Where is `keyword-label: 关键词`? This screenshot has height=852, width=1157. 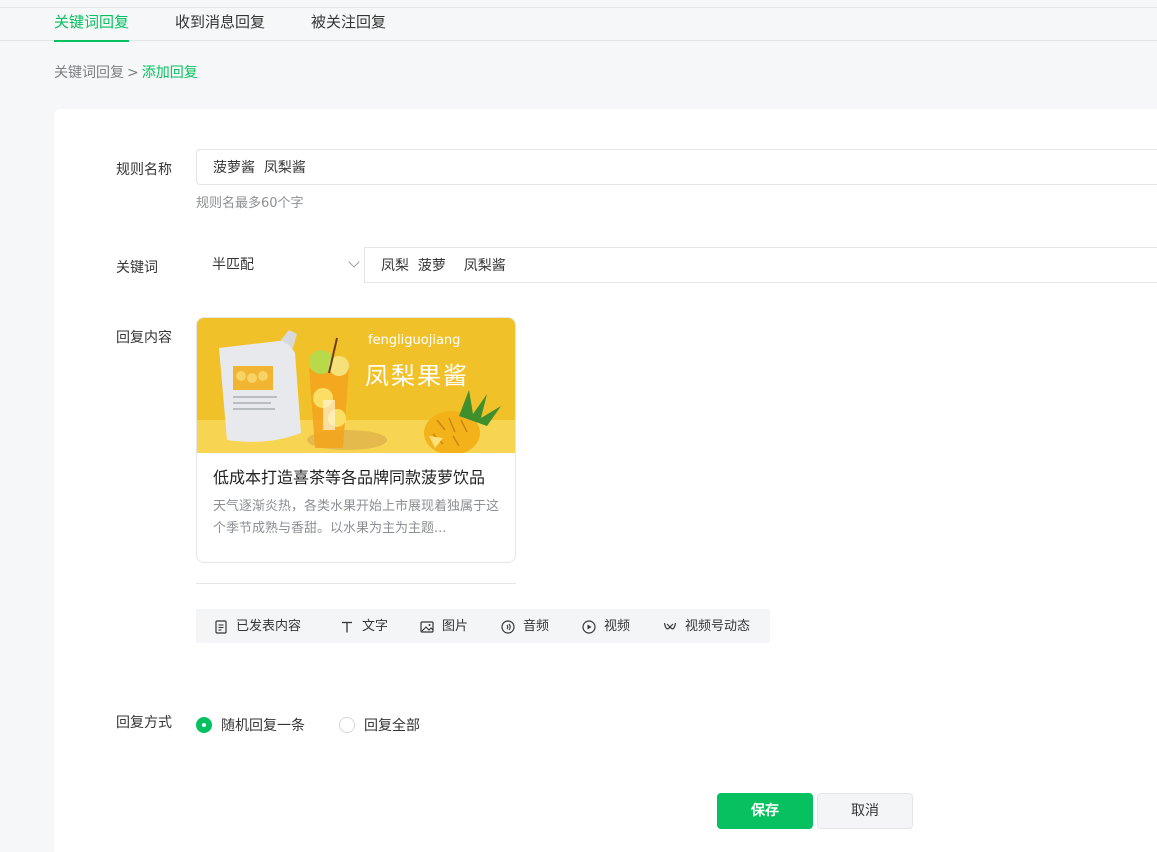 keyword-label: 关键词 is located at coordinates (137, 268).